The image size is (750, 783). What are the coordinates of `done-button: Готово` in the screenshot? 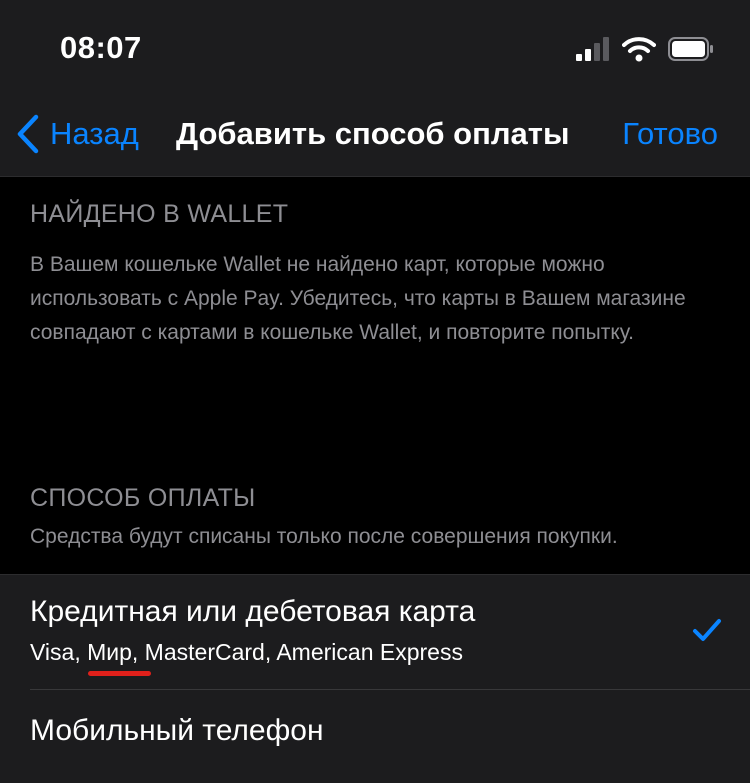 It's located at (670, 134).